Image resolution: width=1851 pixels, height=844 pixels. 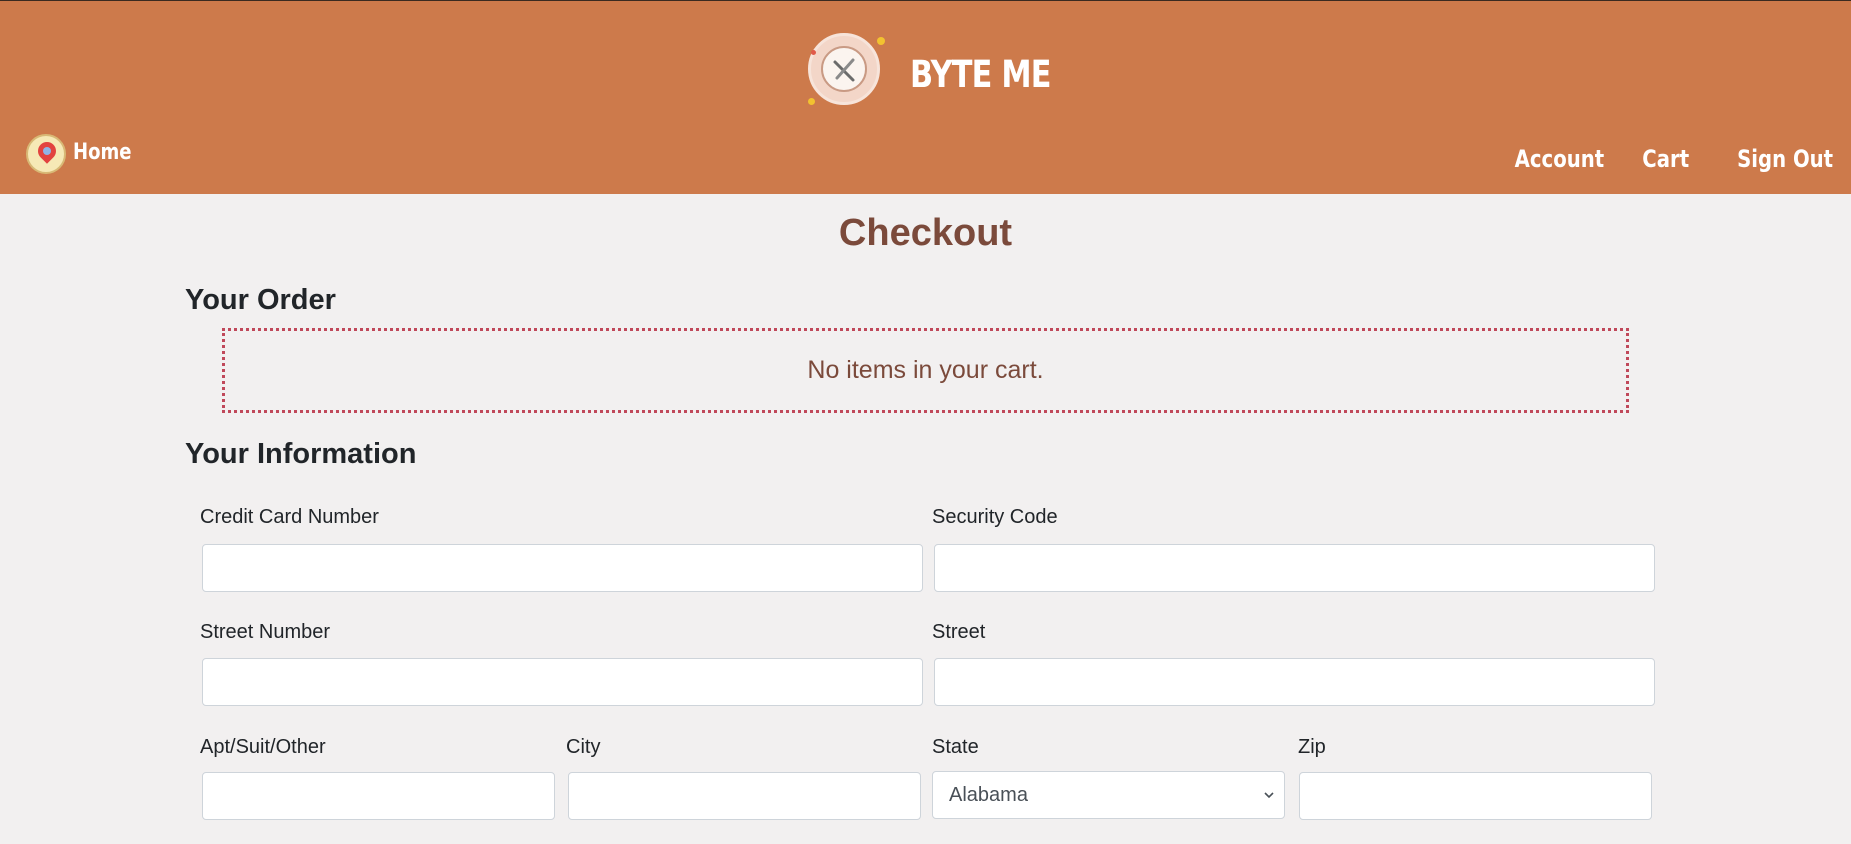 I want to click on brand: BYTE ME, so click(x=929, y=73).